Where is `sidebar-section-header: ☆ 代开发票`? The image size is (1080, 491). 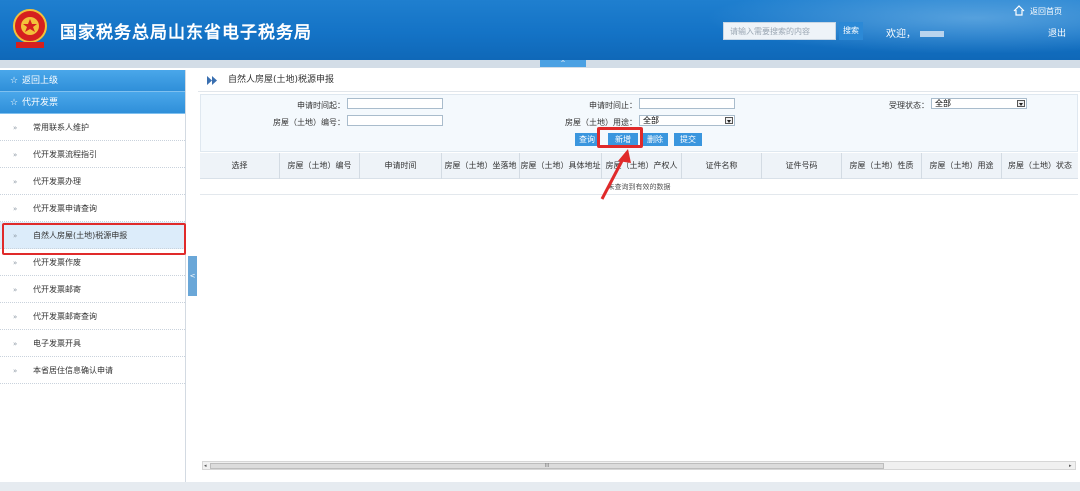
sidebar-section-header: ☆ 代开发票 is located at coordinates (92, 103).